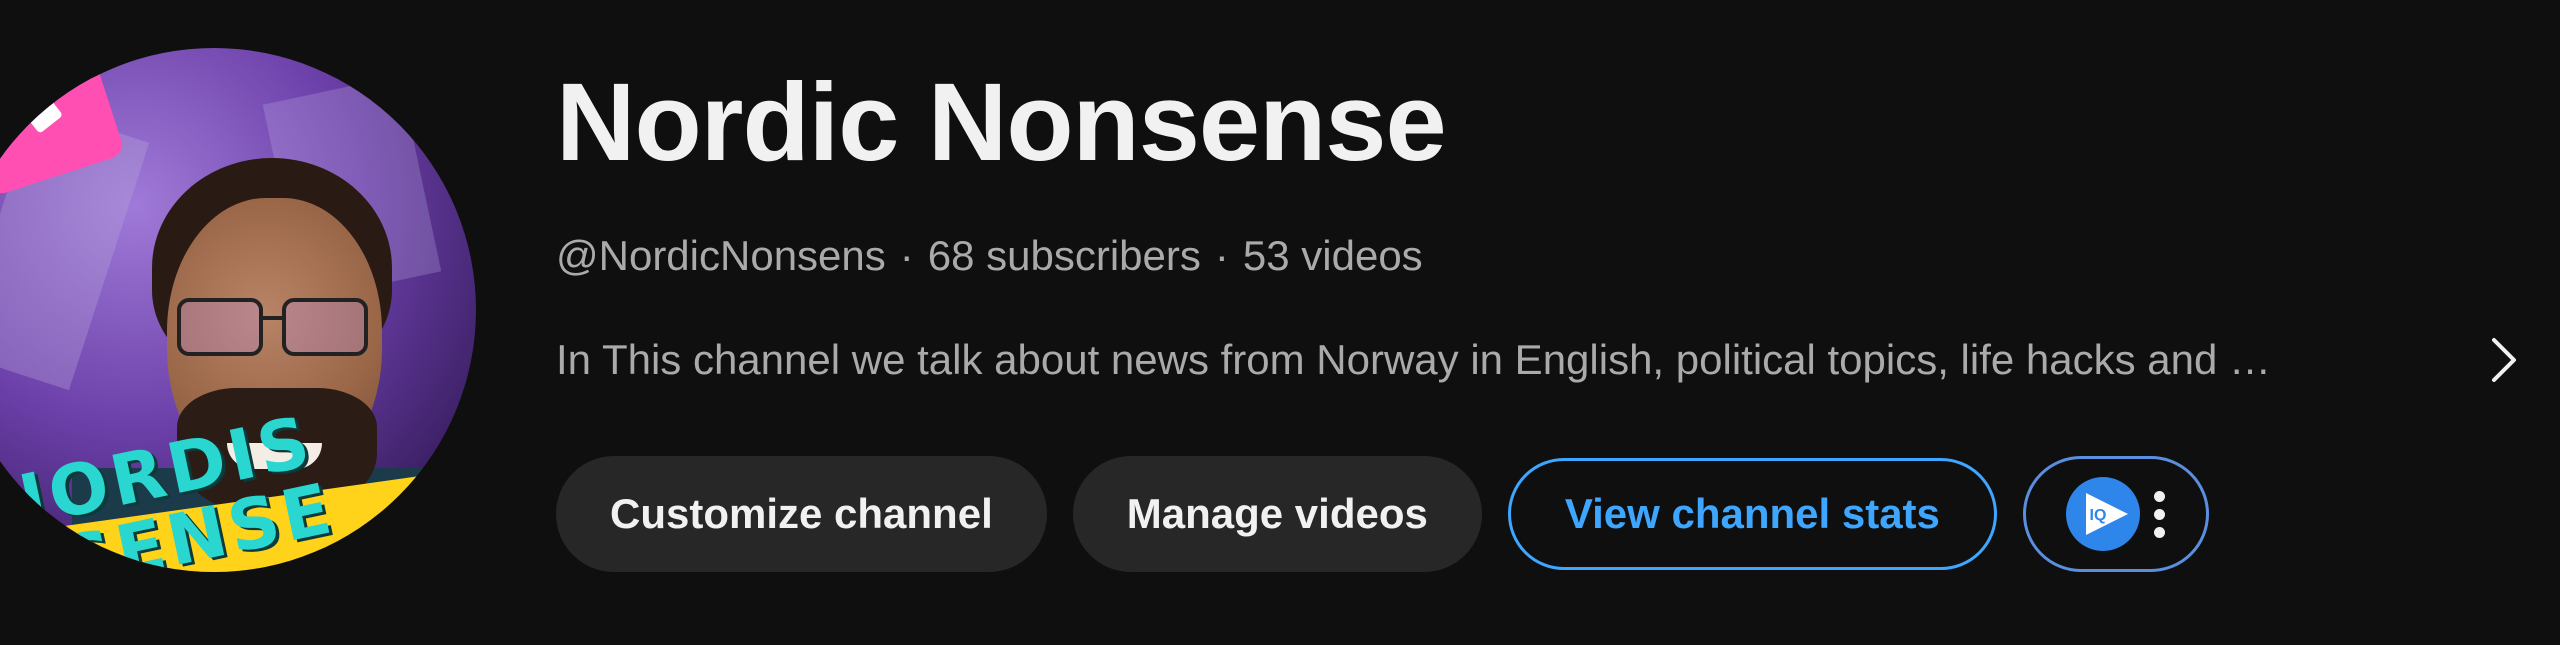 This screenshot has width=2560, height=645. Describe the element at coordinates (220, 327) in the screenshot. I see `avatar-glasses-left` at that location.